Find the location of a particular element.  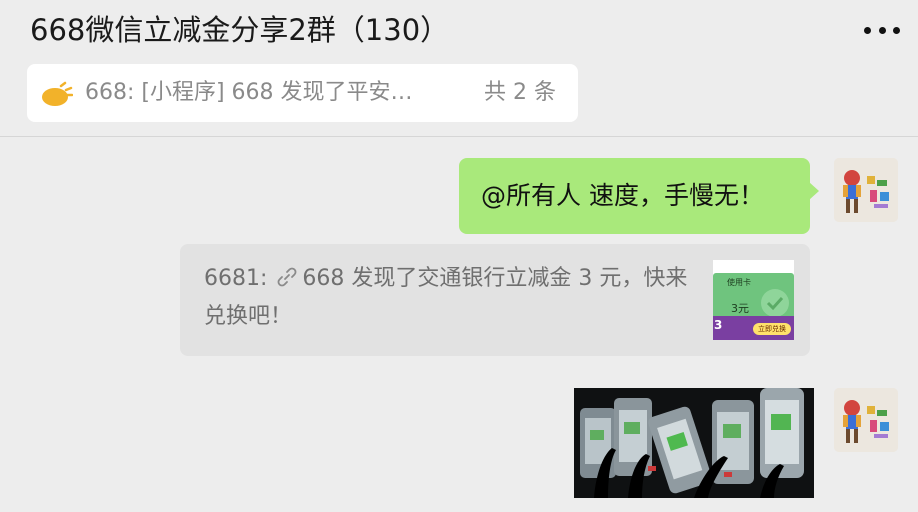

quote-text: 6681: 668 发现了交通银行立减金 3 元，快来兑换吧！ is located at coordinates (454, 298).